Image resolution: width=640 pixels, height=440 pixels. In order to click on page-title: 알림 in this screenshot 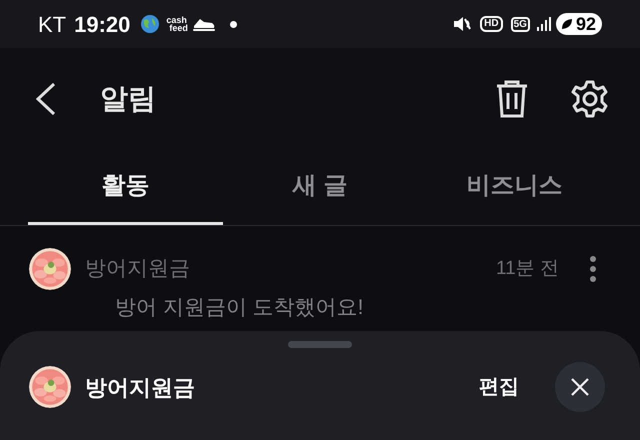, I will do `click(128, 99)`.